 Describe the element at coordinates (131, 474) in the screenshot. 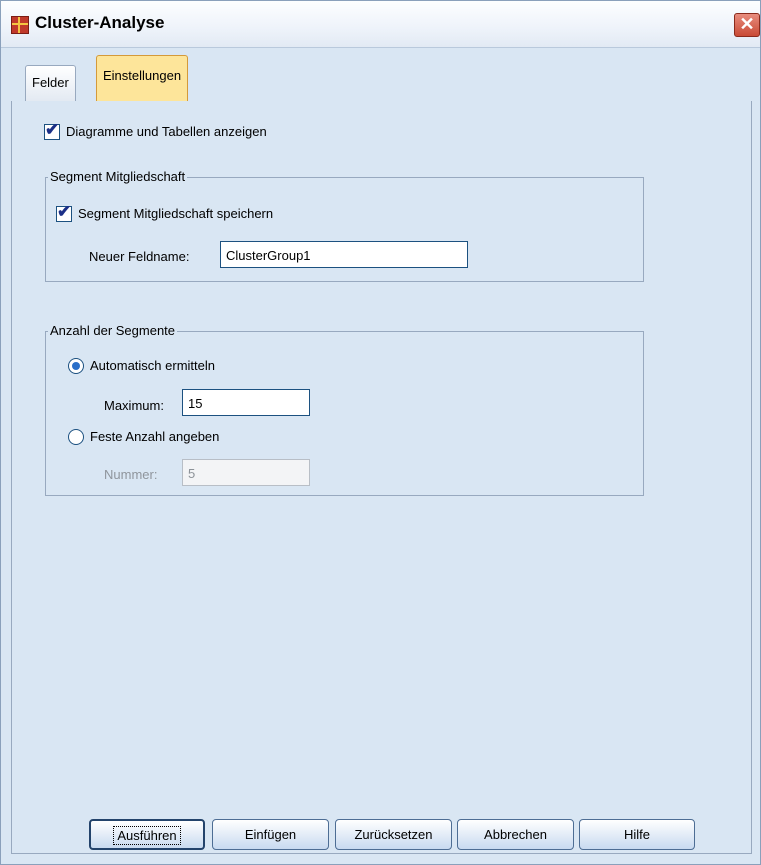

I see `number-label: Nummer:` at that location.